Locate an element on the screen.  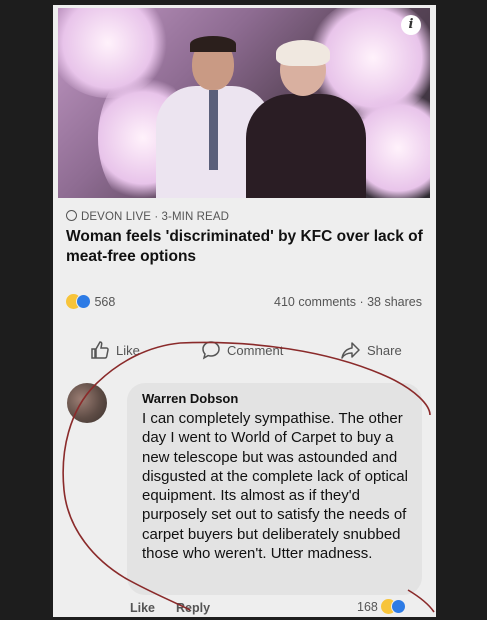
comment-label: Comment is located at coordinates (255, 350).